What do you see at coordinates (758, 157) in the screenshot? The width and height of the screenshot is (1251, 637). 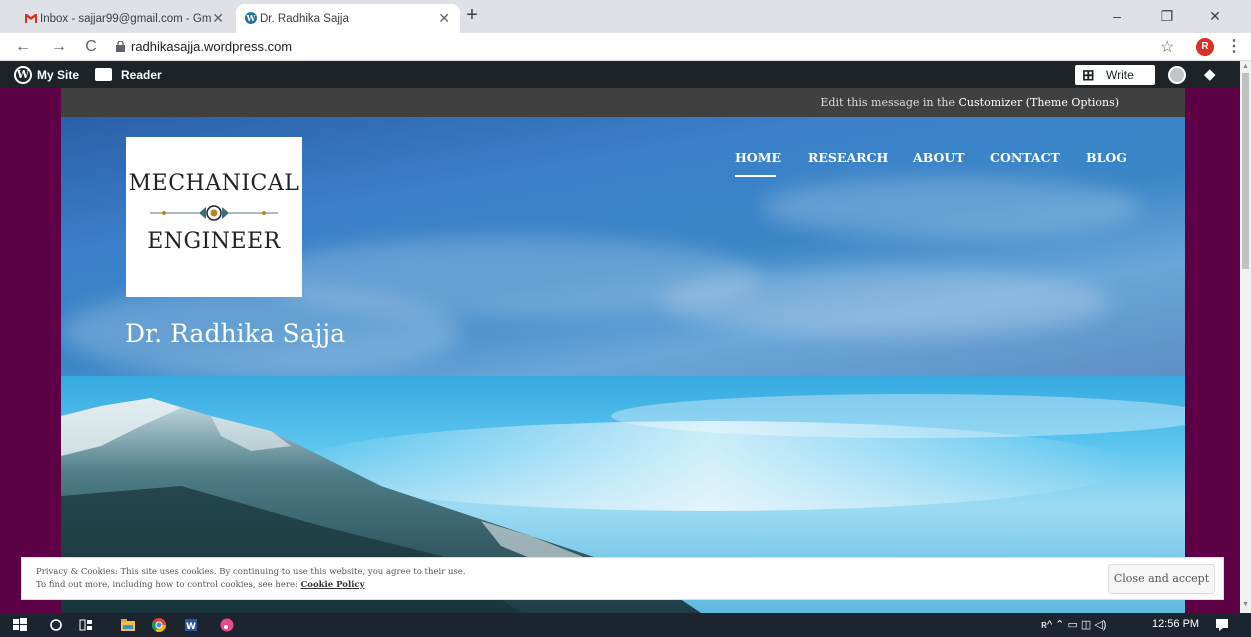 I see `nav-home: HOME` at bounding box center [758, 157].